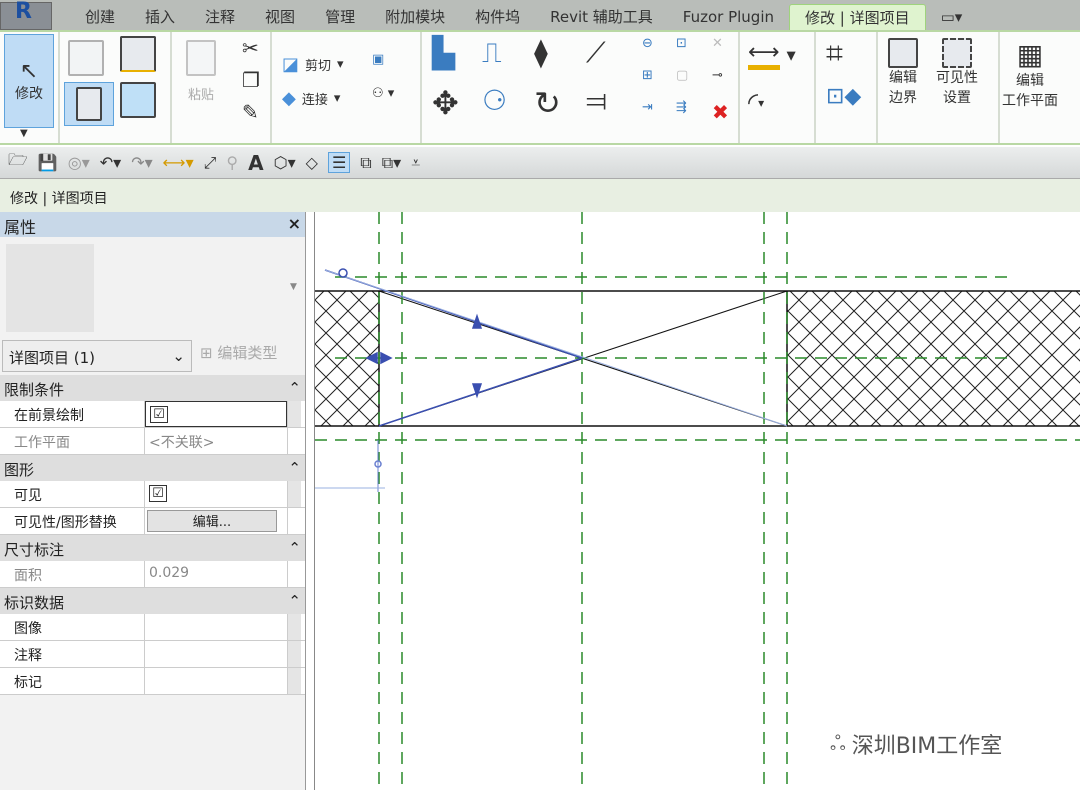 This screenshot has height=794, width=1080. Describe the element at coordinates (216, 627) in the screenshot. I see `image-field` at that location.